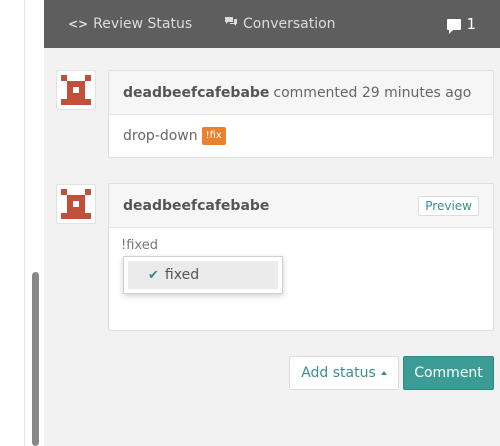  I want to click on reply-author: deadbeefcafebabe, so click(196, 206).